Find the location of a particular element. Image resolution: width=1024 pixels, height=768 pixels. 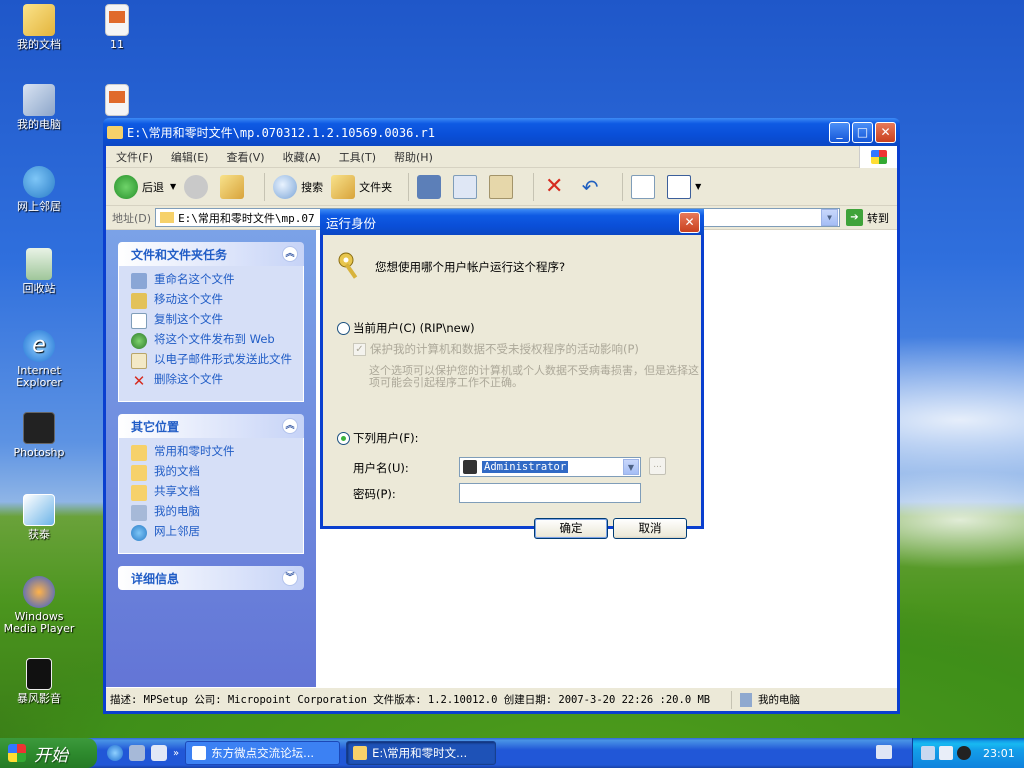

dialog-close-button: ✕ is located at coordinates (689, 222).